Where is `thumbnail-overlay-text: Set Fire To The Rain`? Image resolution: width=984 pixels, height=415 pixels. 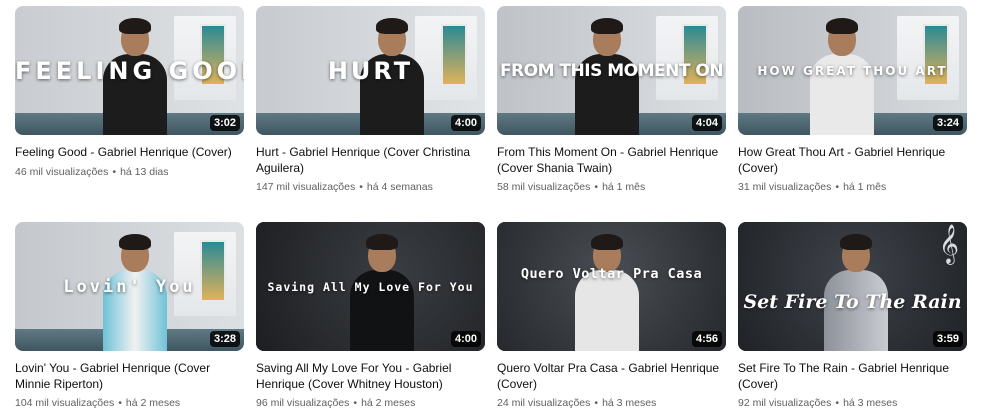
thumbnail-overlay-text: Set Fire To The Rain is located at coordinates (852, 301).